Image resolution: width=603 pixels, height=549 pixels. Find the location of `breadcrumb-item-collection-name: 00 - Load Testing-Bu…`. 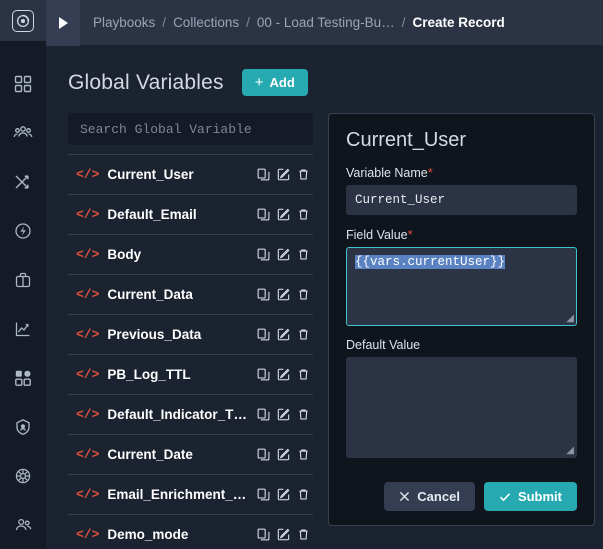

breadcrumb-item-collection-name: 00 - Load Testing-Bu… is located at coordinates (326, 22).